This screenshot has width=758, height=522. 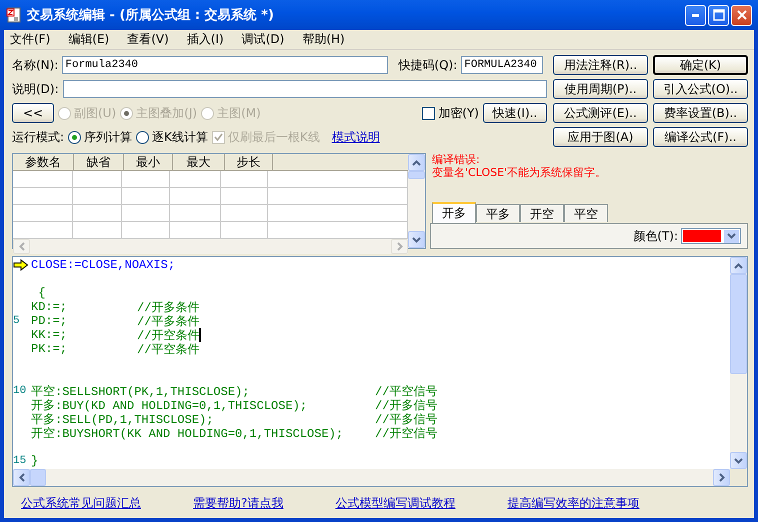 I want to click on close-button, so click(x=741, y=15).